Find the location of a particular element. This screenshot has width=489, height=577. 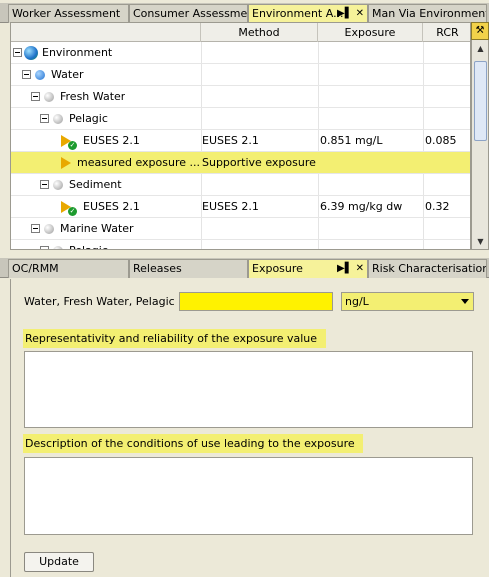

tree-row-label: Environment is located at coordinates (77, 52).